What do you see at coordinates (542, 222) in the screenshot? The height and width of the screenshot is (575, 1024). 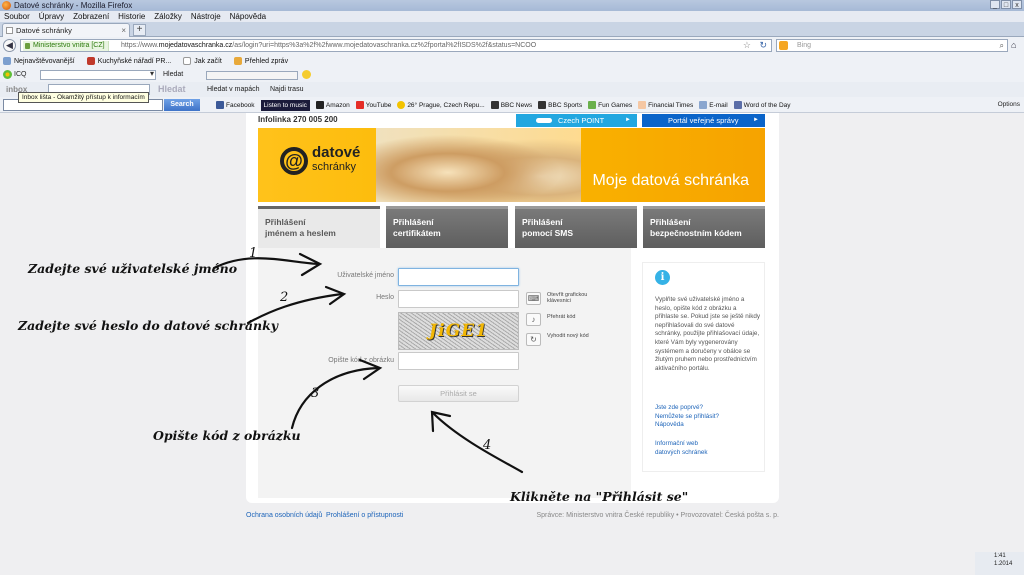 I see `tab-line1: Přihlášení` at bounding box center [542, 222].